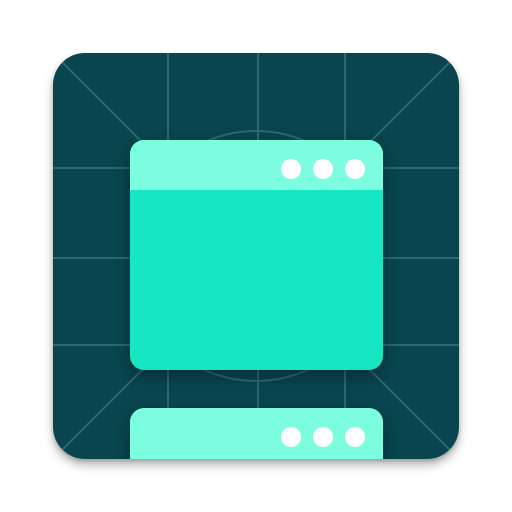  I want to click on second-window-body, so click(256, 433).